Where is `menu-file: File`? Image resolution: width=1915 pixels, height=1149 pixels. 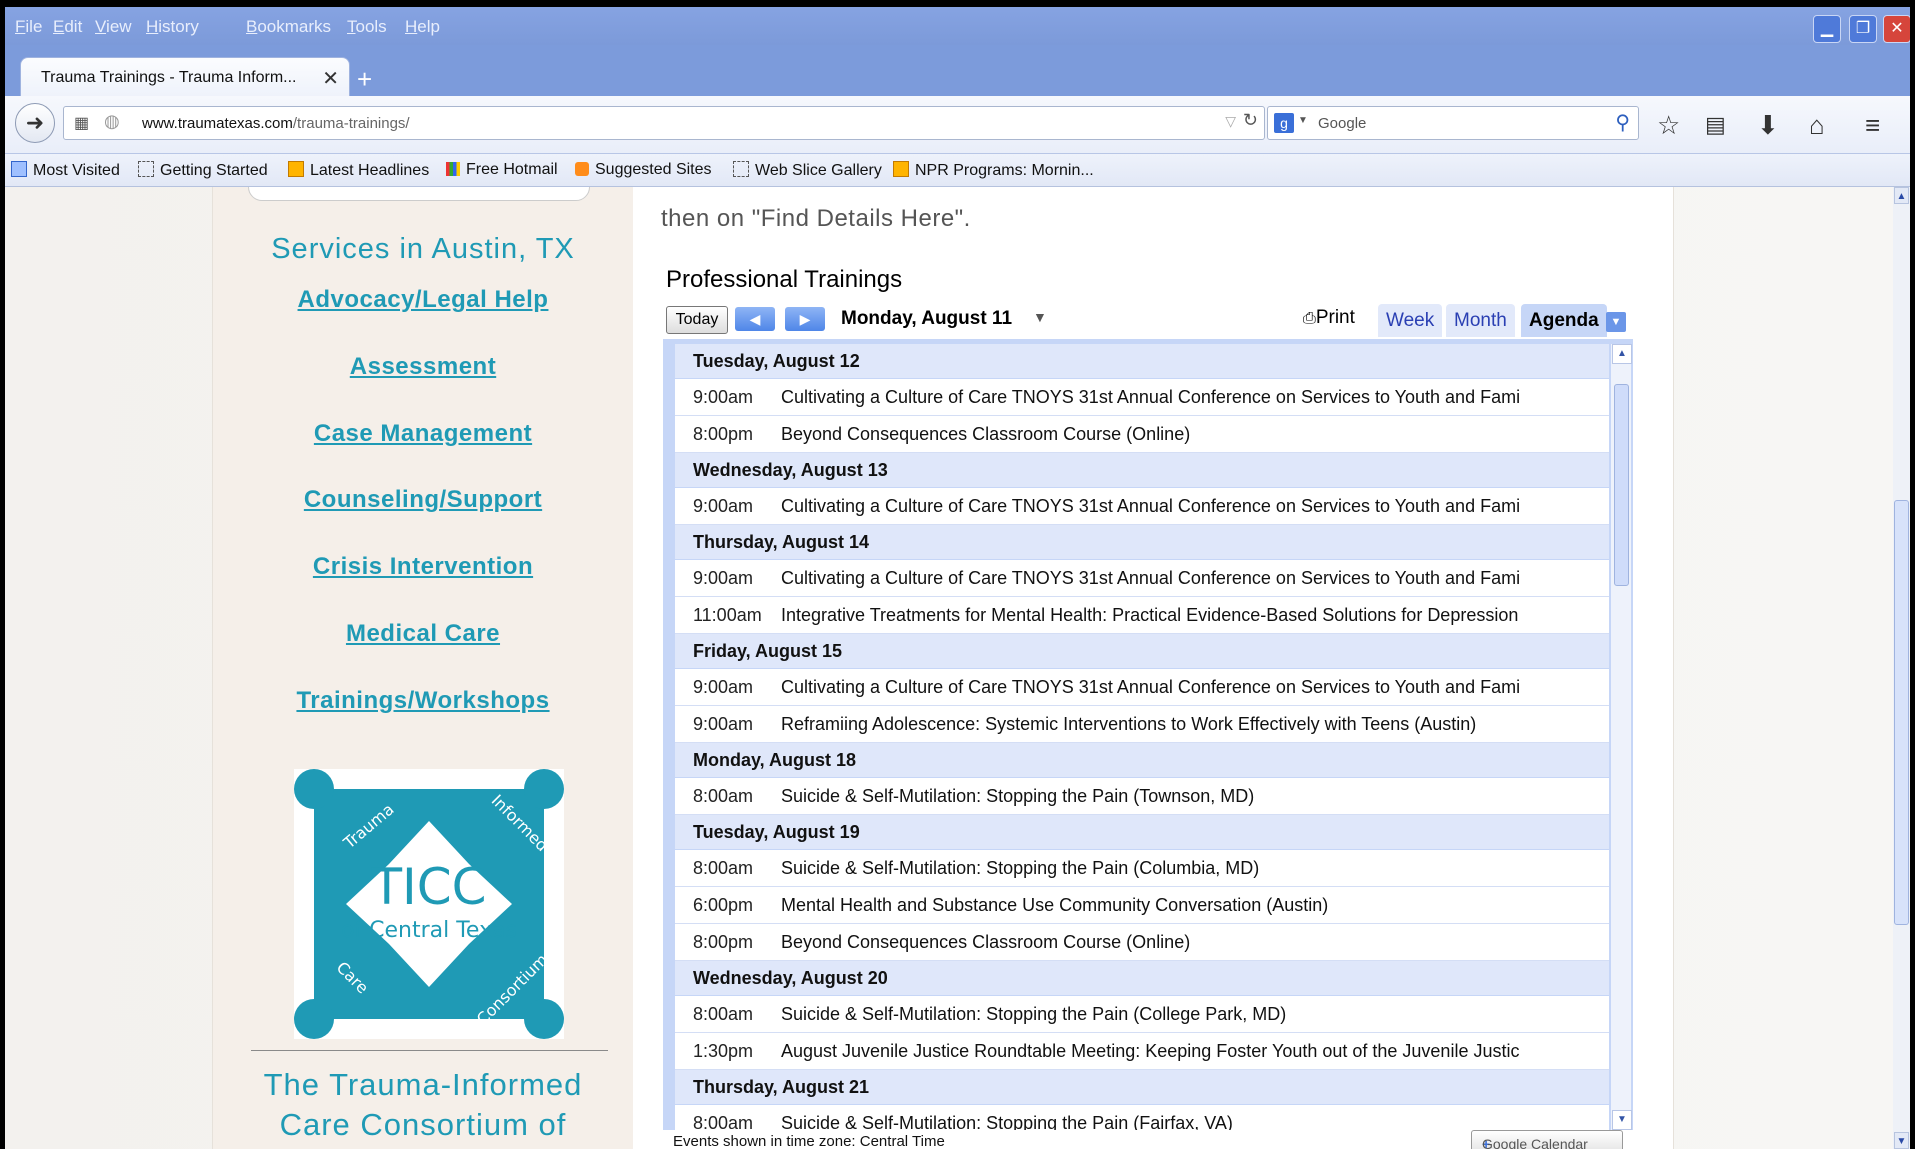
menu-file: File is located at coordinates (28, 27).